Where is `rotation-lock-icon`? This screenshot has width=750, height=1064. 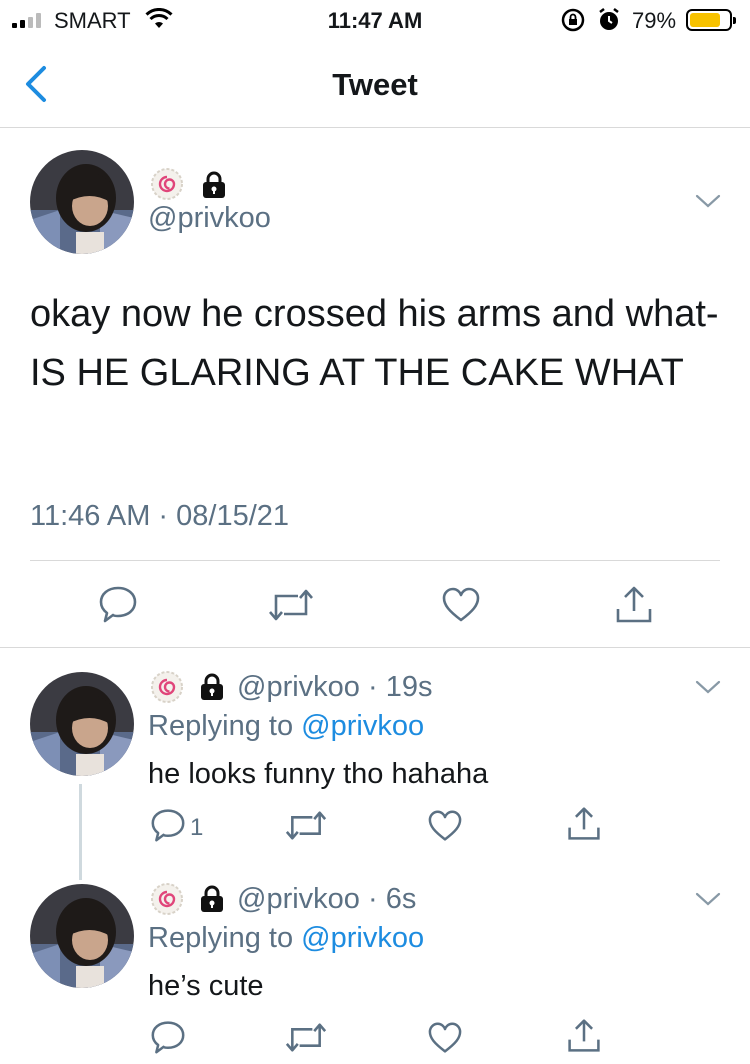
rotation-lock-icon is located at coordinates (573, 23).